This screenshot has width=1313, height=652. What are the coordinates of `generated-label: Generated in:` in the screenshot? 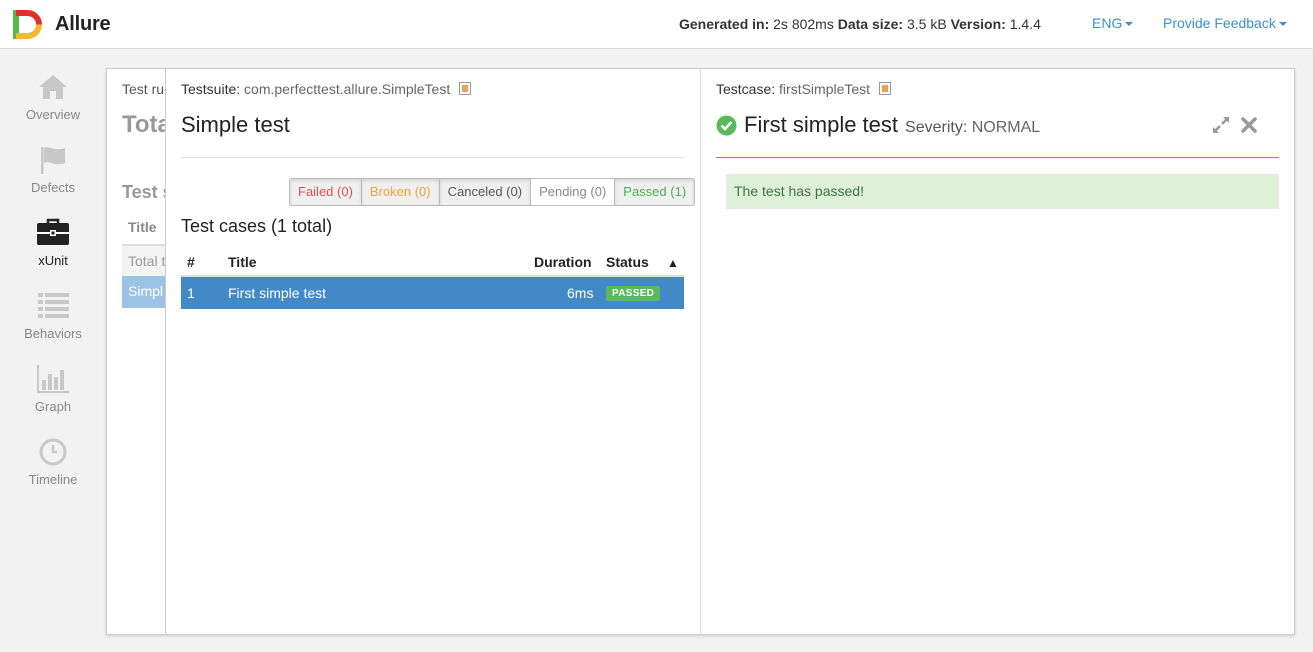 It's located at (724, 24).